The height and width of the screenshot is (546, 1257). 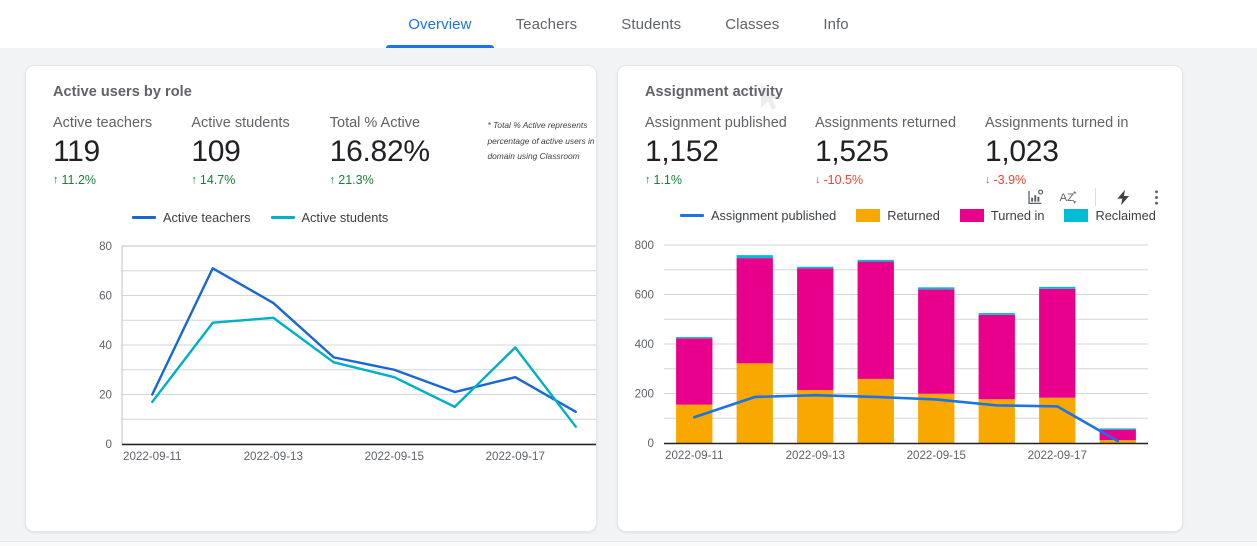 I want to click on metric-assignments-returned-label: Assignments returned, so click(x=886, y=123).